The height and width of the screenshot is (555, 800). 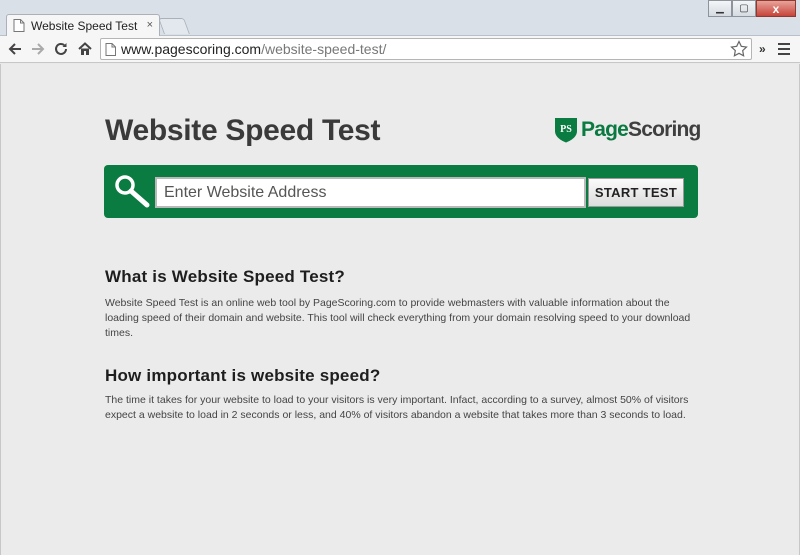 What do you see at coordinates (370, 192) in the screenshot?
I see `website-address-input` at bounding box center [370, 192].